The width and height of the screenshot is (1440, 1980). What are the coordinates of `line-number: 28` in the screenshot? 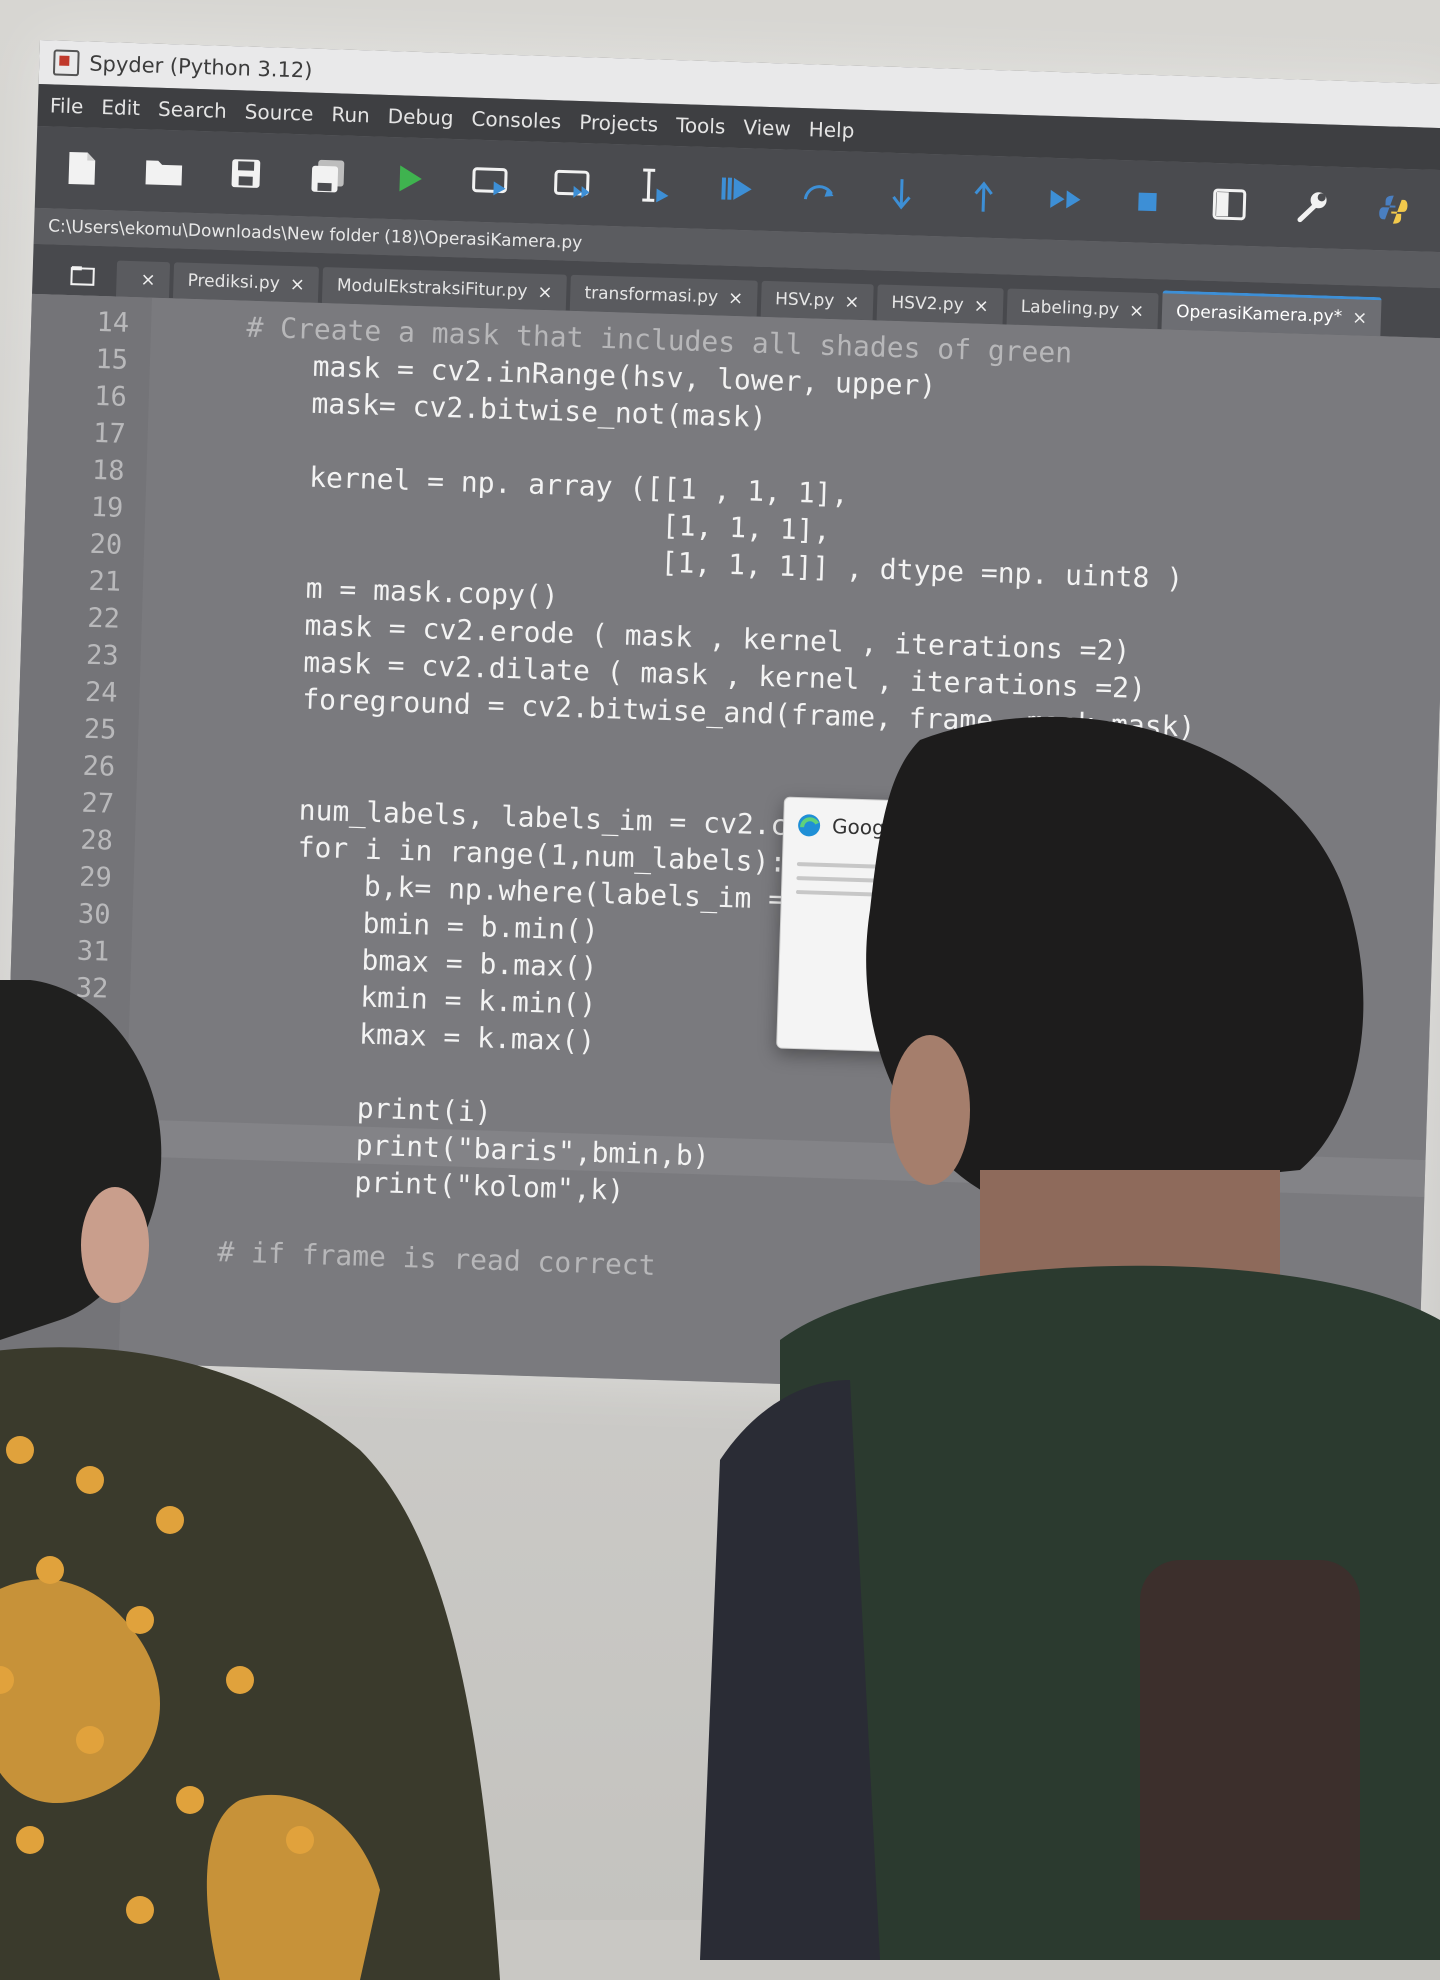 It's located at (96, 840).